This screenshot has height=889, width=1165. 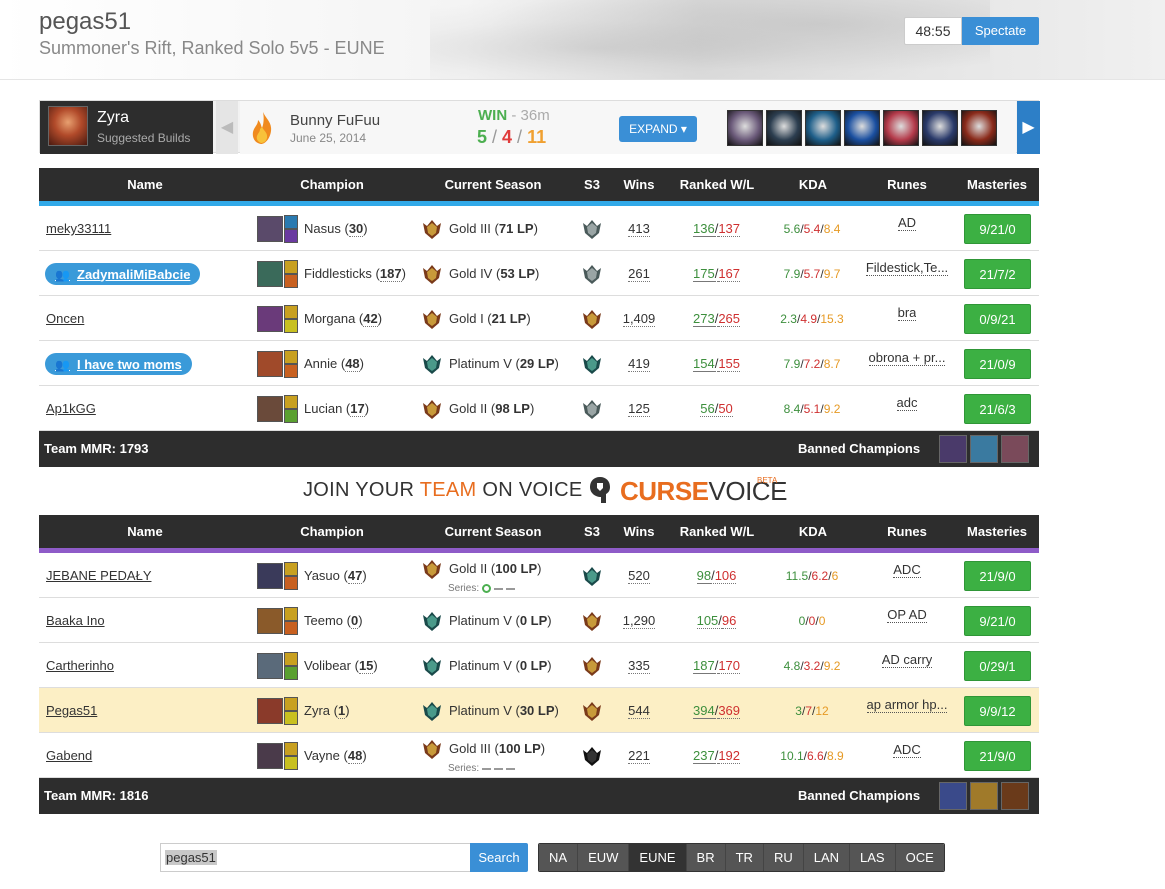 What do you see at coordinates (71, 710) in the screenshot?
I see `player-name-link: Pegas51` at bounding box center [71, 710].